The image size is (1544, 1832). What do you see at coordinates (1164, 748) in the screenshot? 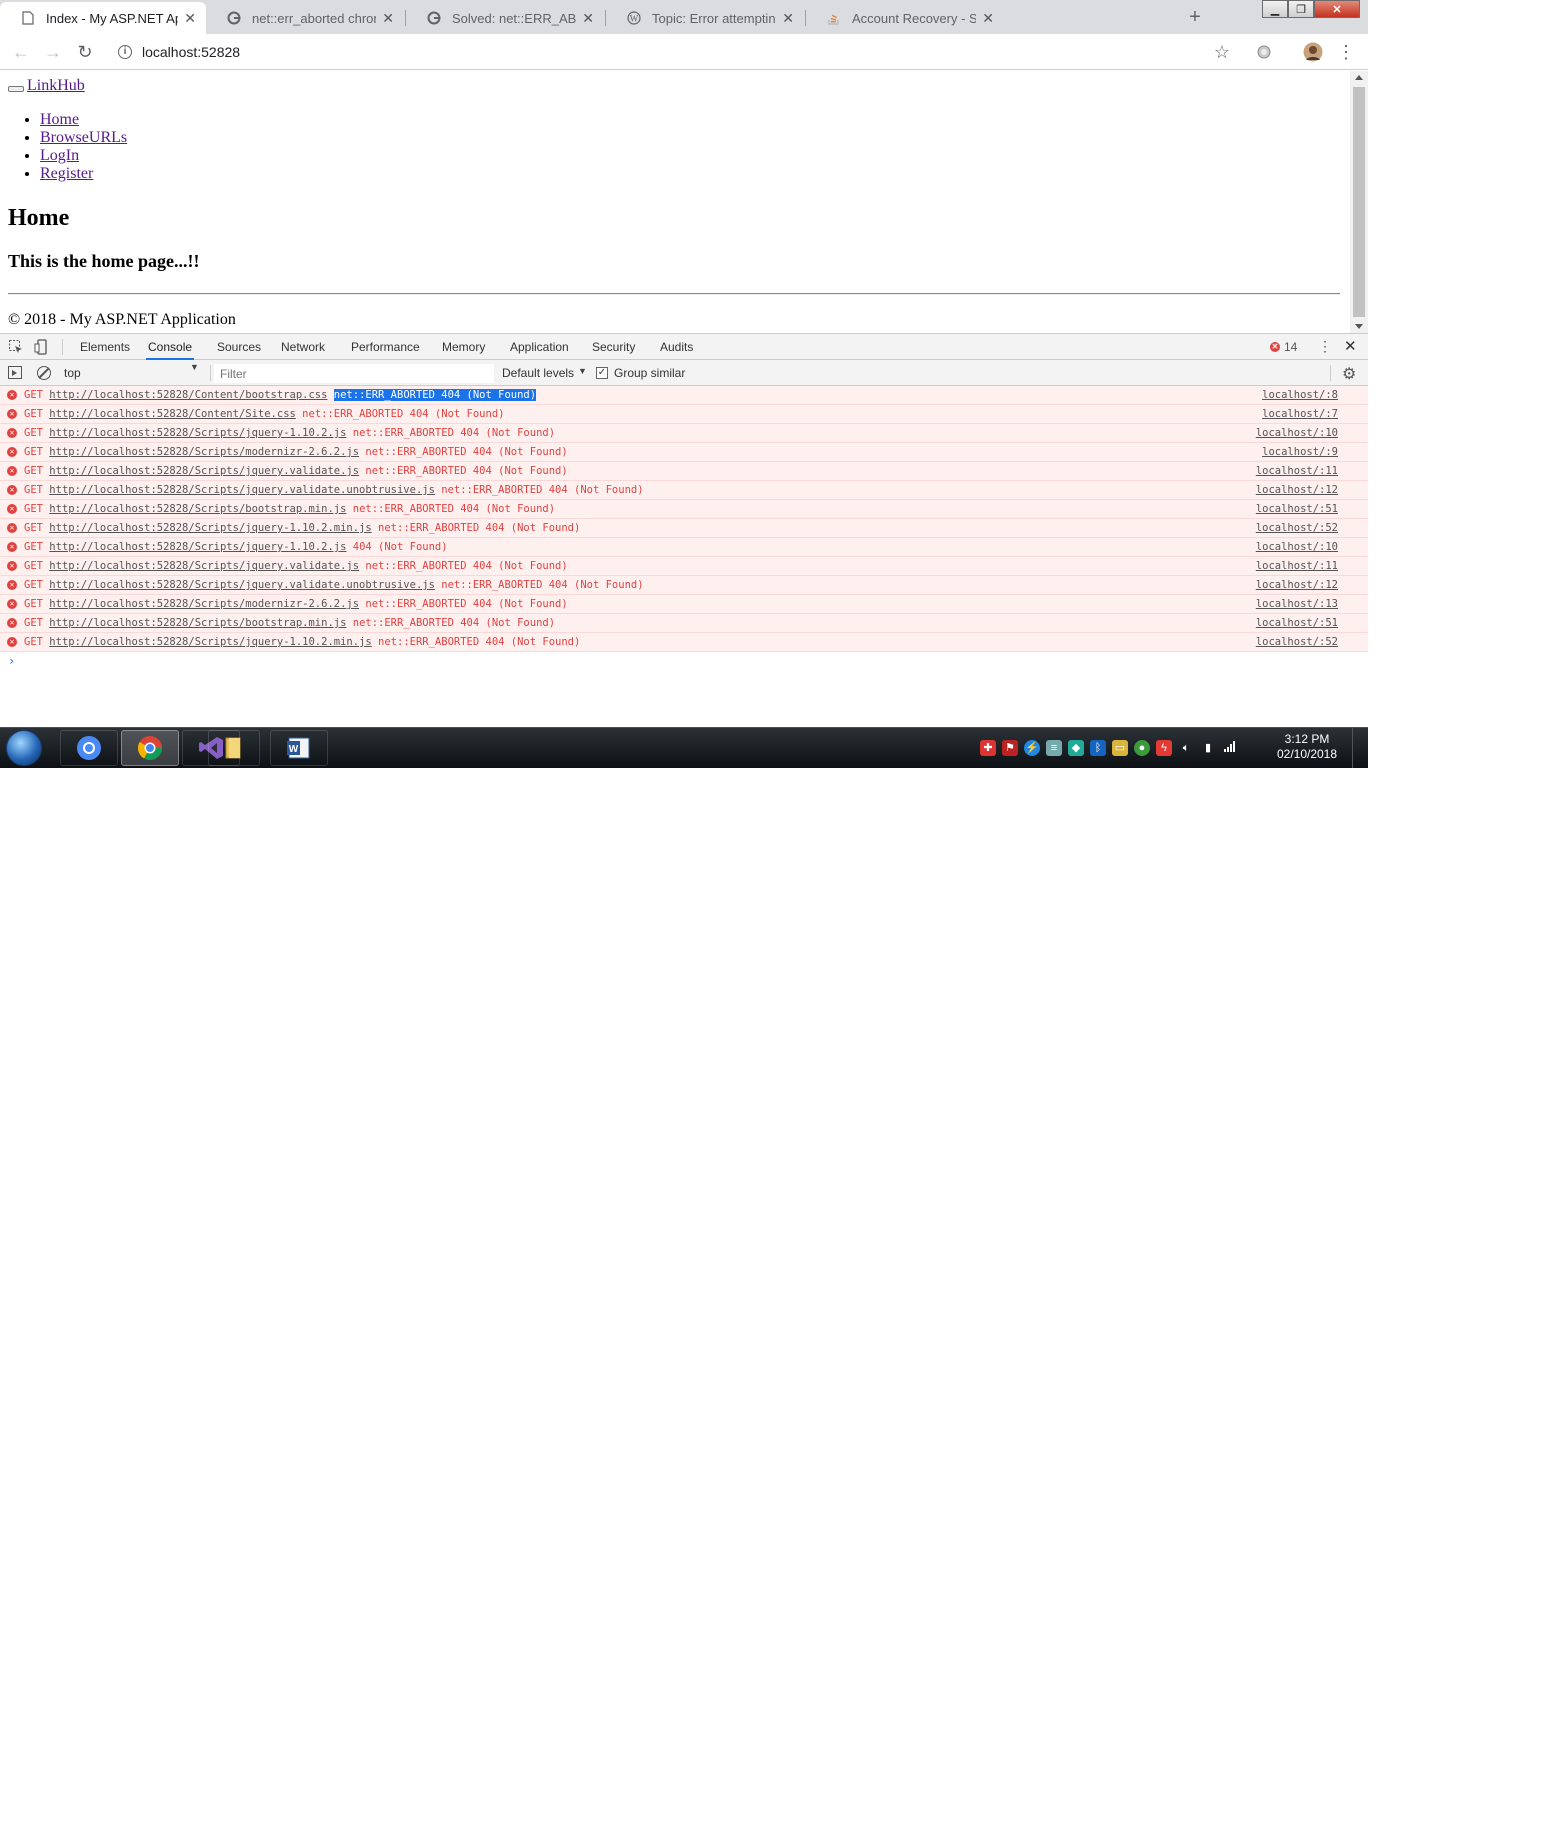
I see `power-tray-icon: ϟ` at bounding box center [1164, 748].